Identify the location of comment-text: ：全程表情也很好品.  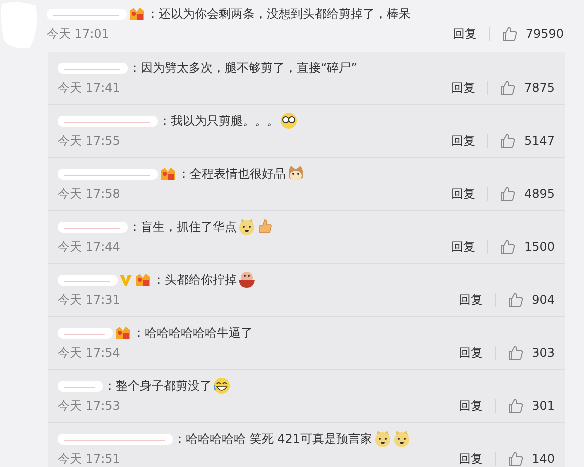
(232, 174).